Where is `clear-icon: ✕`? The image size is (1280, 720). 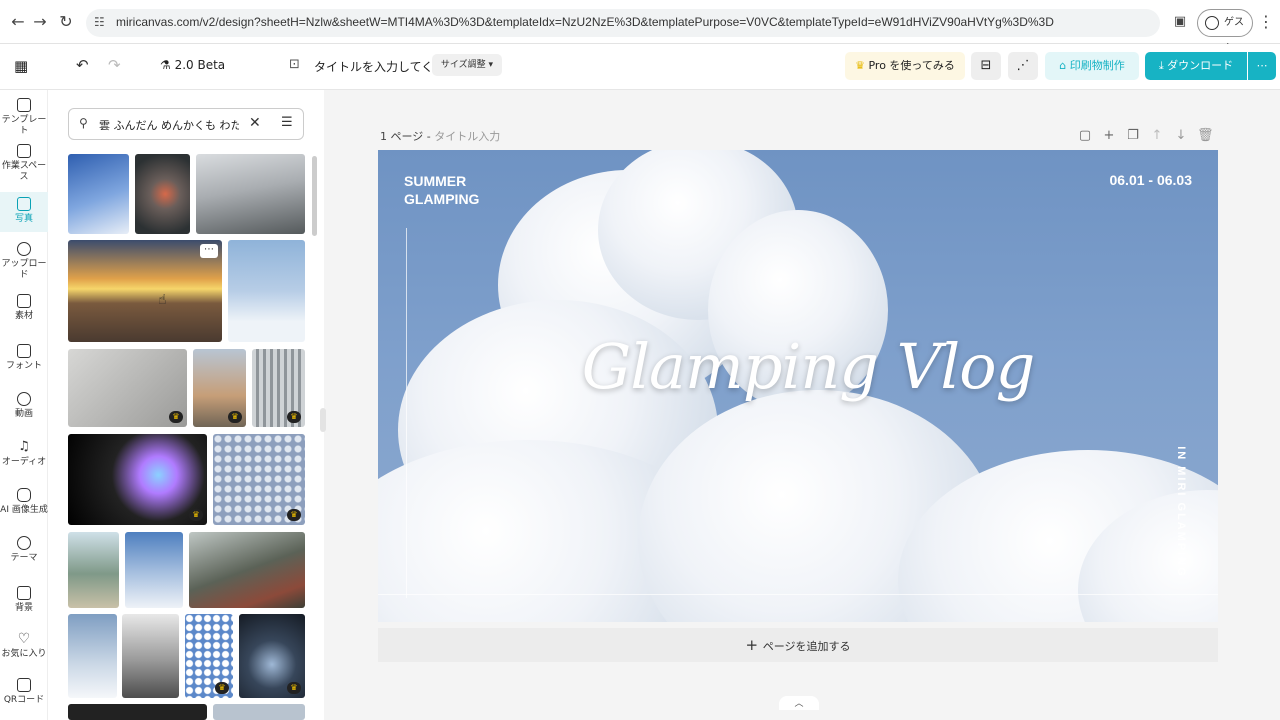
clear-icon: ✕ is located at coordinates (255, 123).